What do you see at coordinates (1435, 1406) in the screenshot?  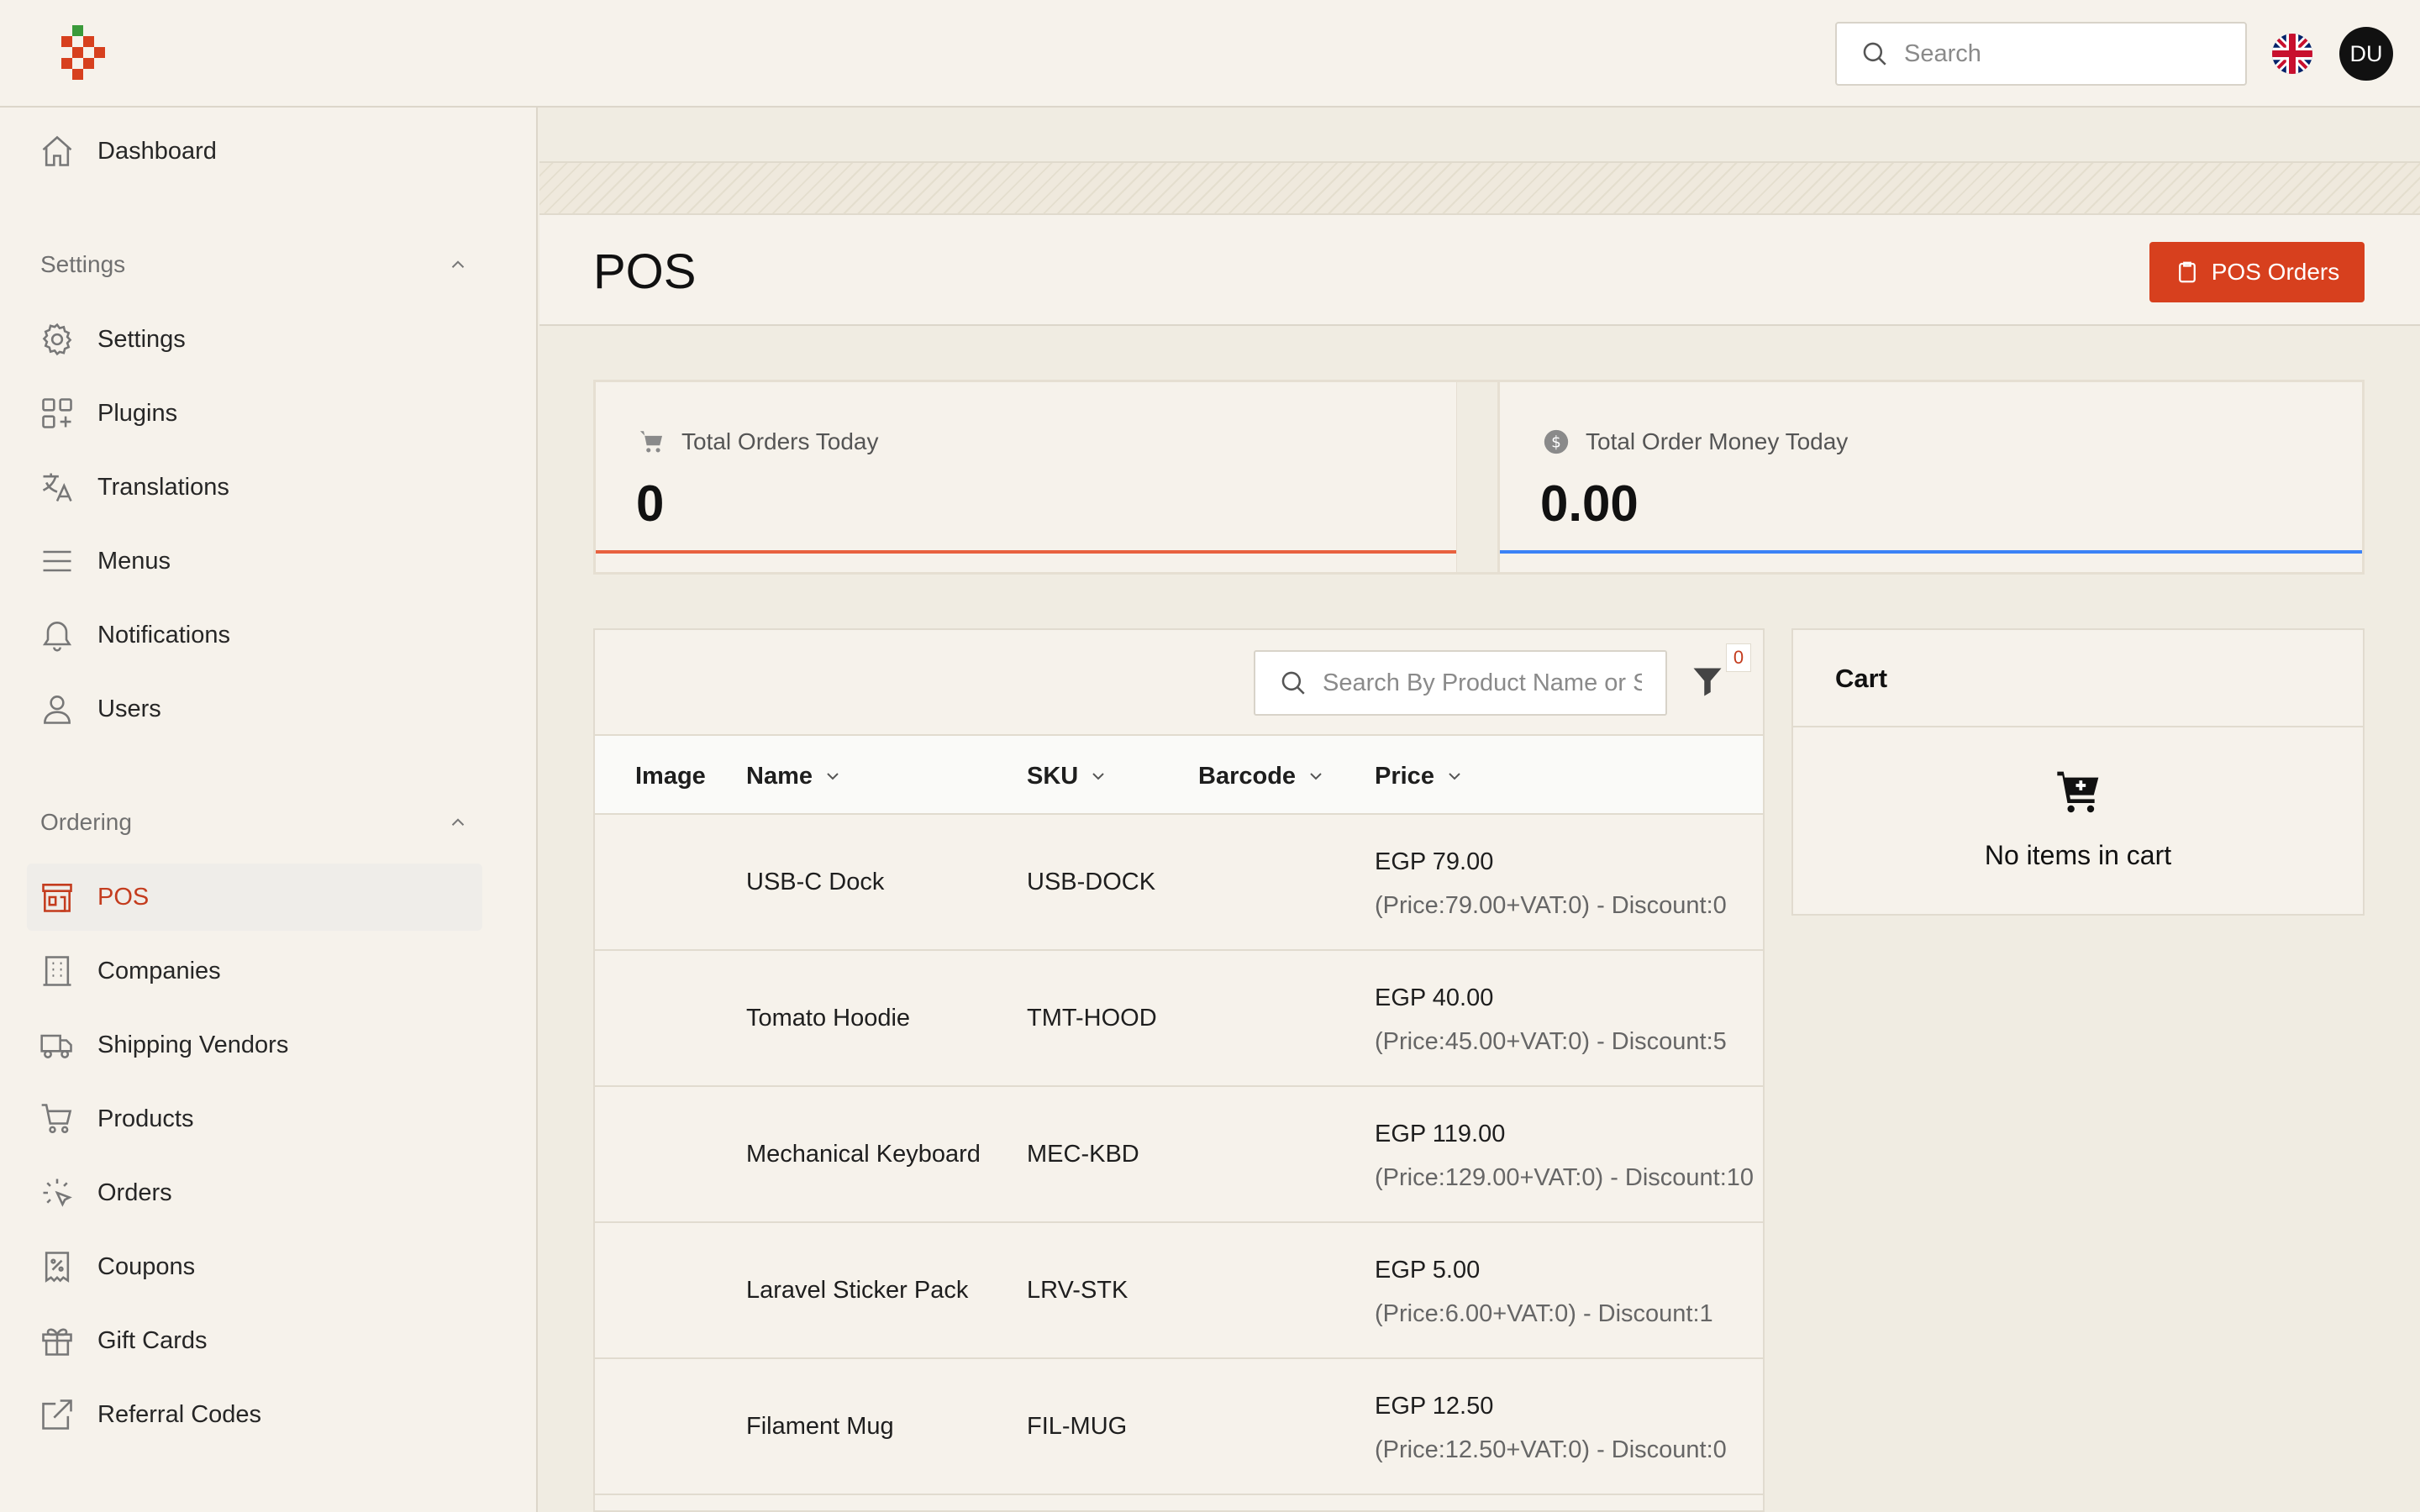 I see `cell-price: EGP 12.50` at bounding box center [1435, 1406].